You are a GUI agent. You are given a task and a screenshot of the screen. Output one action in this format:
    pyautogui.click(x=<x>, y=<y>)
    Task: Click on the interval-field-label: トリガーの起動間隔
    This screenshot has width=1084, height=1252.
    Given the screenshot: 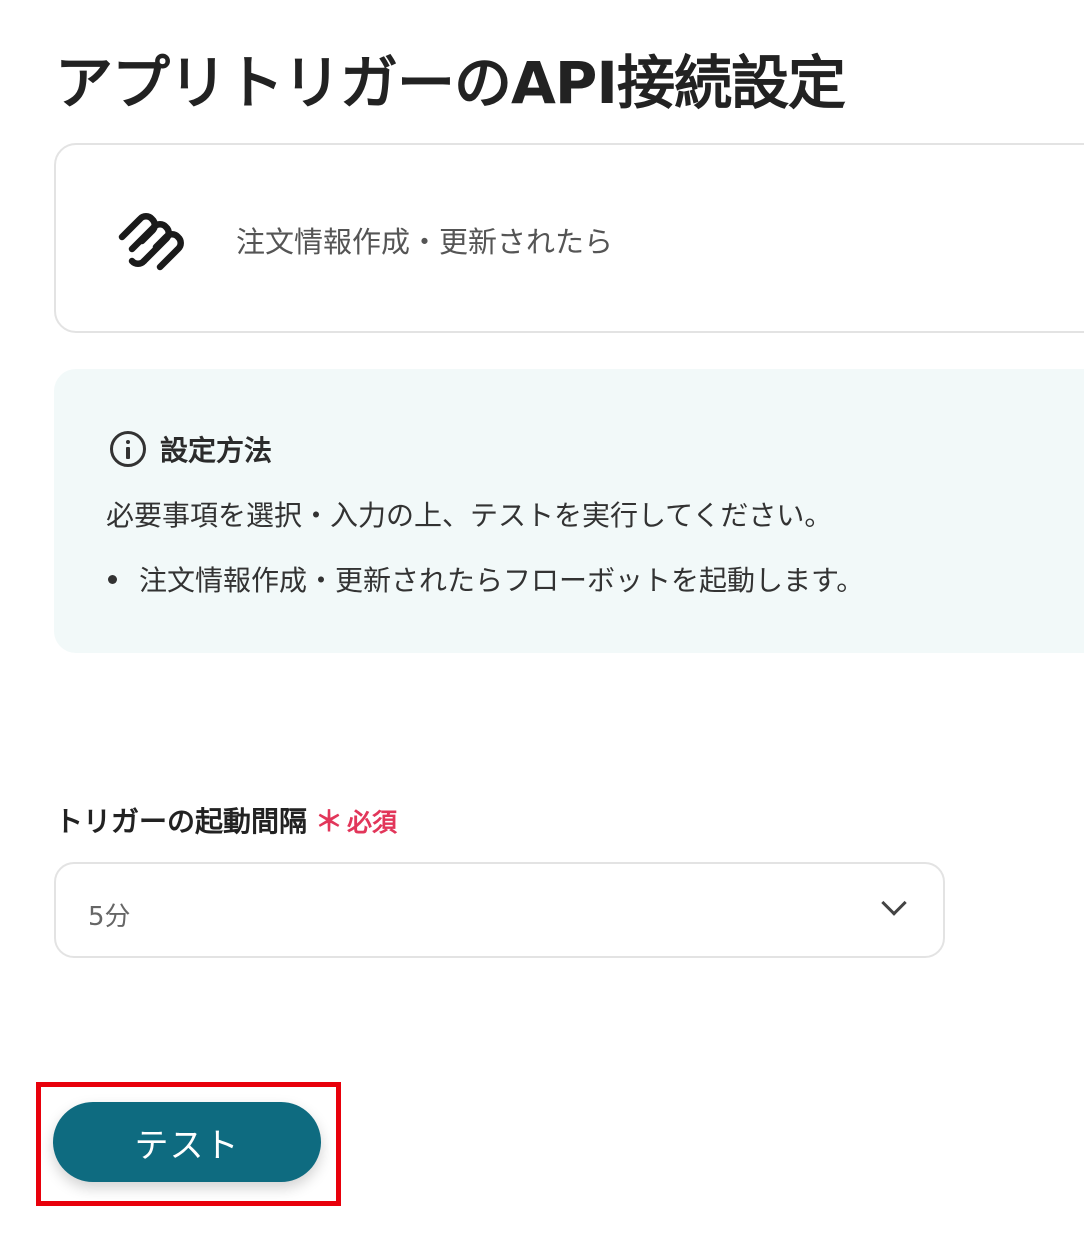 What is the action you would take?
    pyautogui.click(x=181, y=821)
    